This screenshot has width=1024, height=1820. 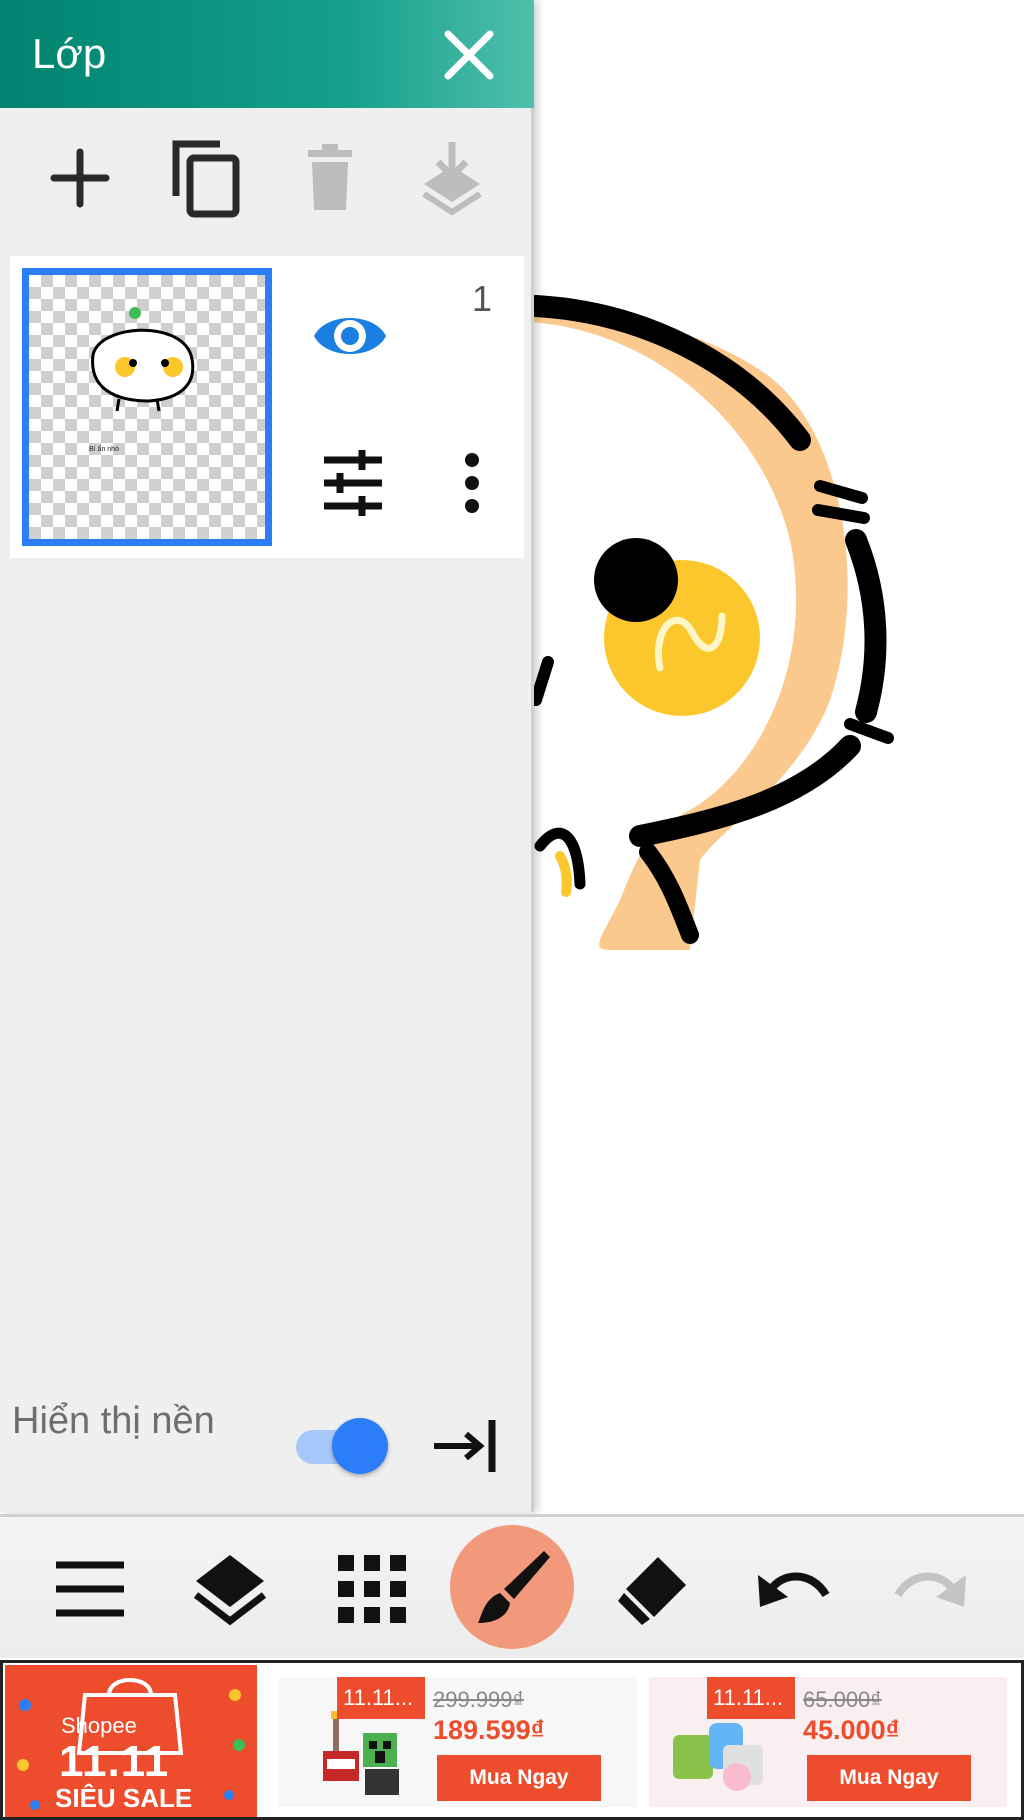 What do you see at coordinates (114, 1761) in the screenshot?
I see `ad-campaign: 11.11` at bounding box center [114, 1761].